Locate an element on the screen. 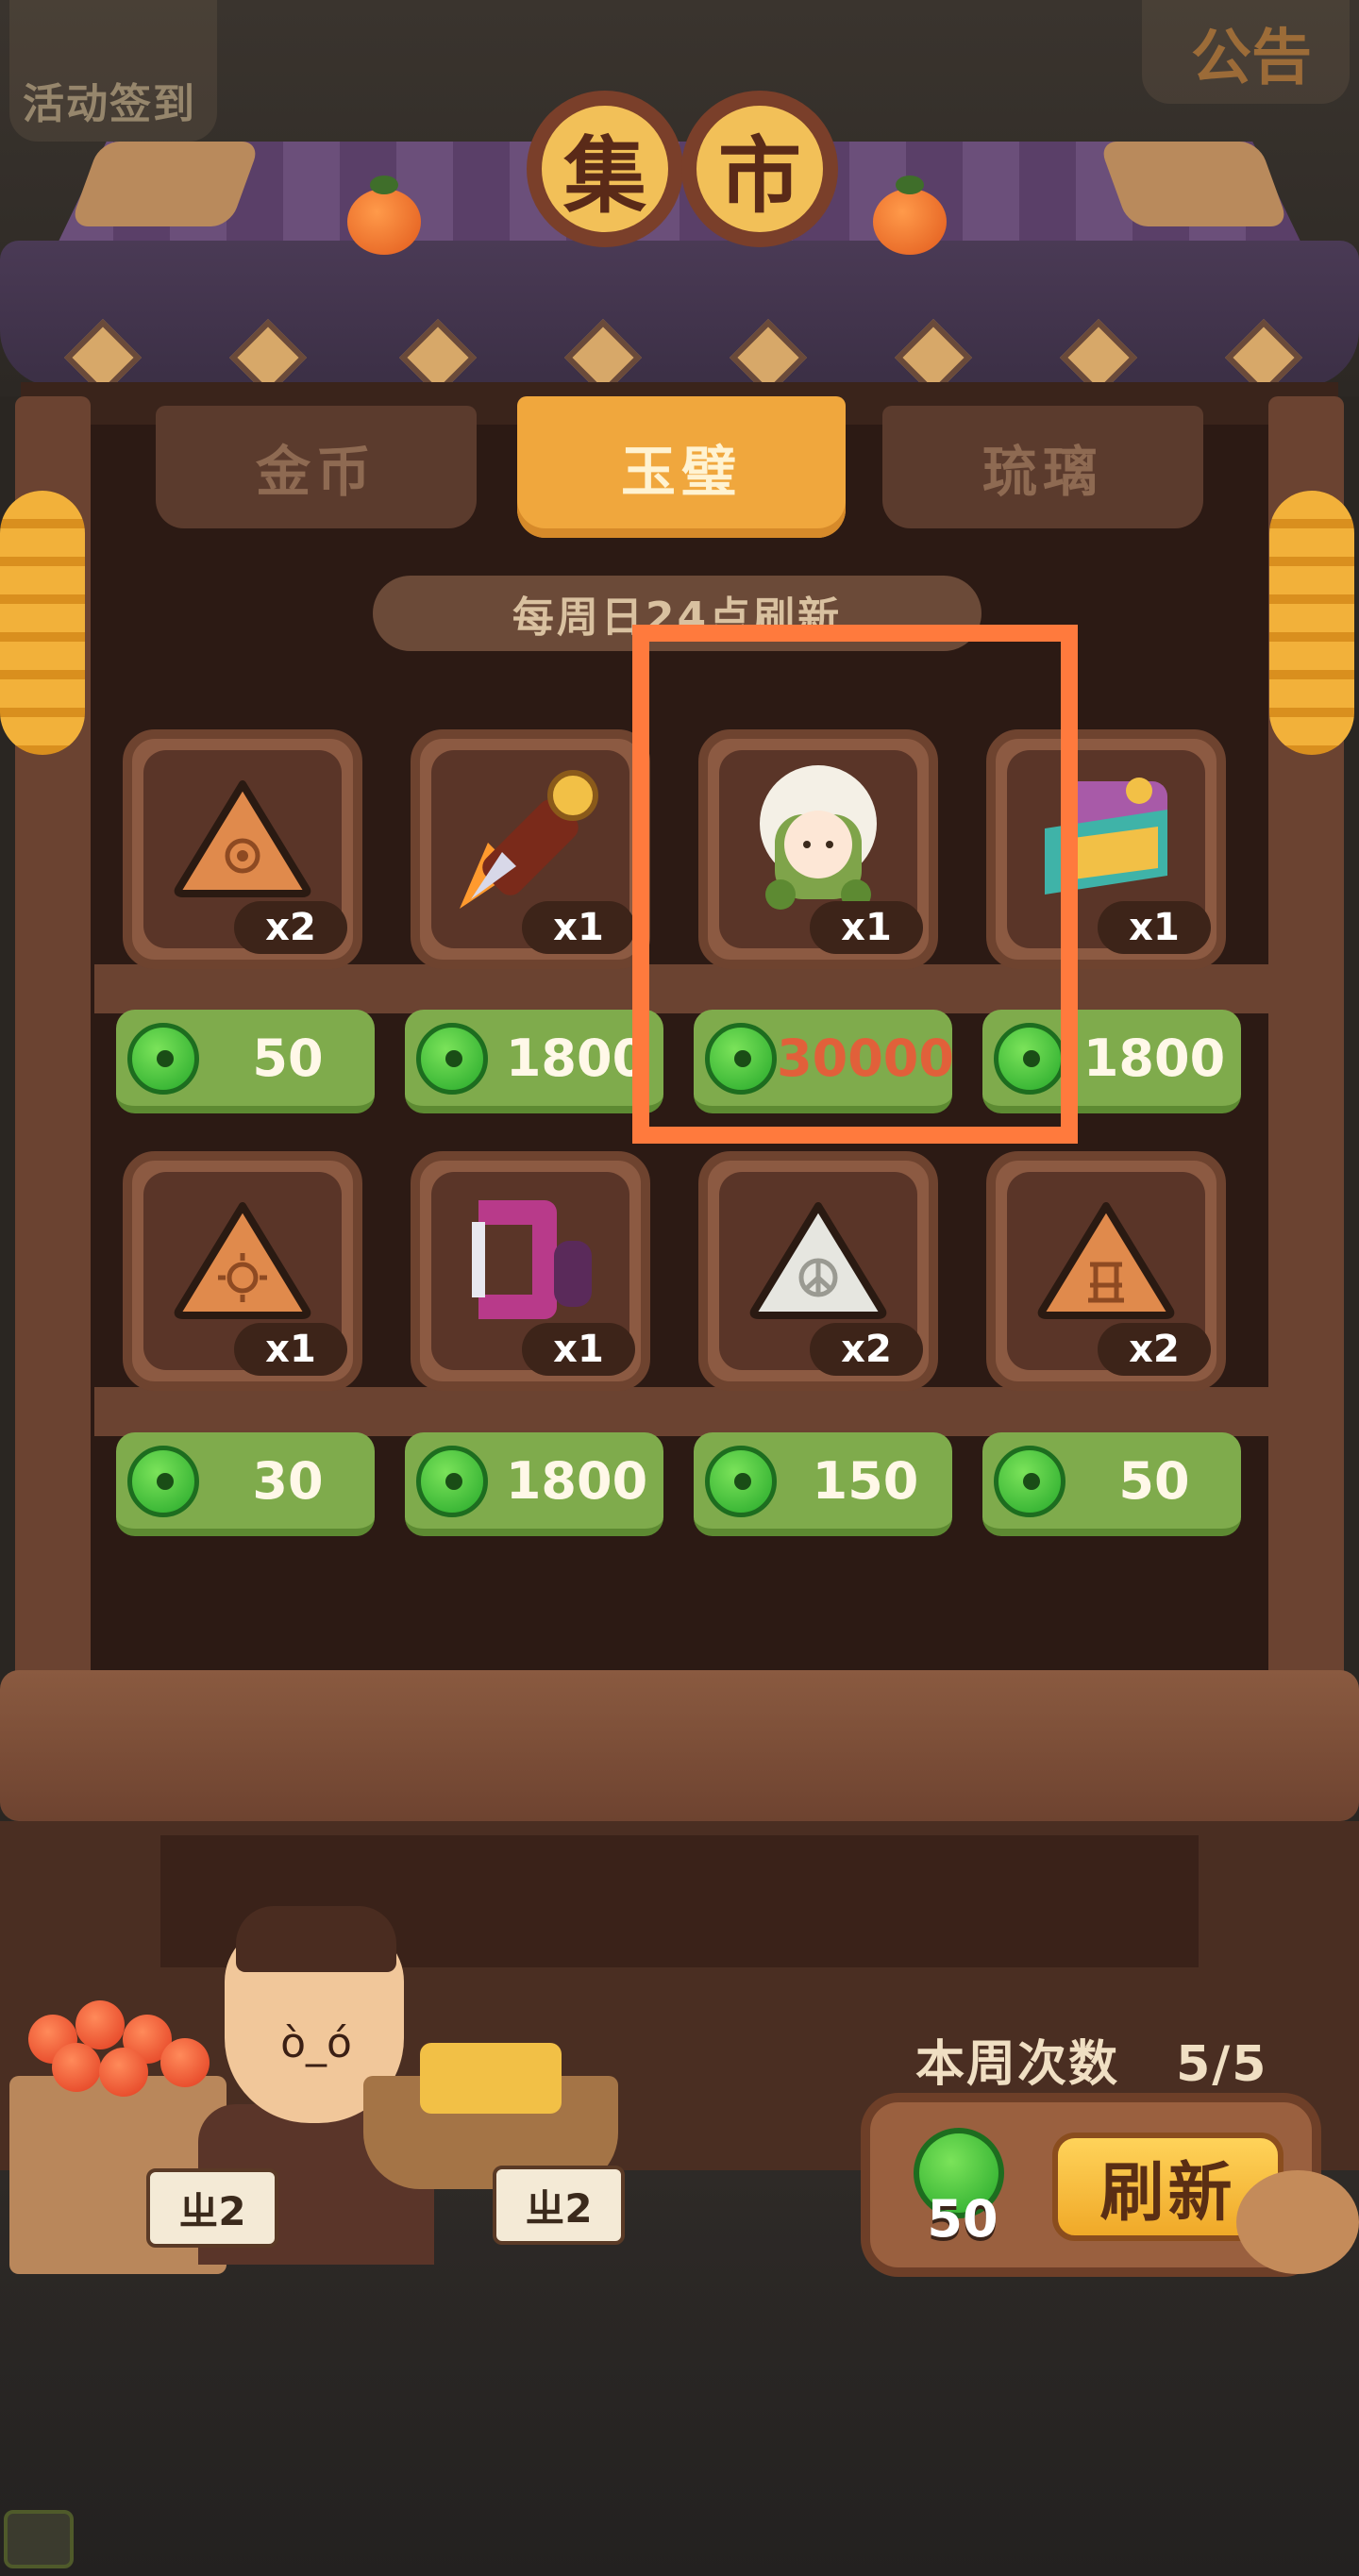  merchant-hat is located at coordinates (316, 1939).